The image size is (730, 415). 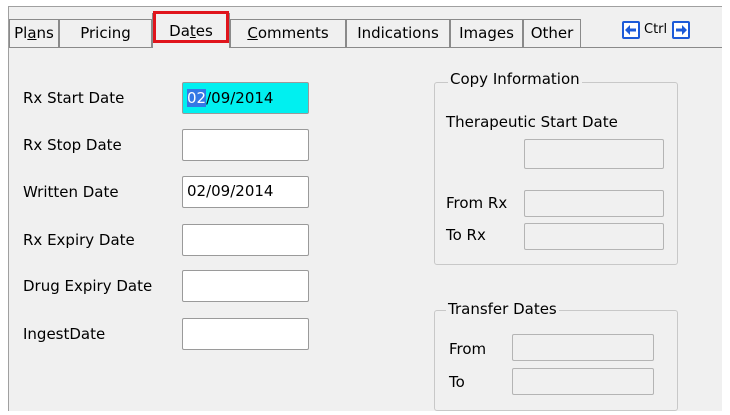 What do you see at coordinates (245, 192) in the screenshot?
I see `written-date-input: 02/09/2014` at bounding box center [245, 192].